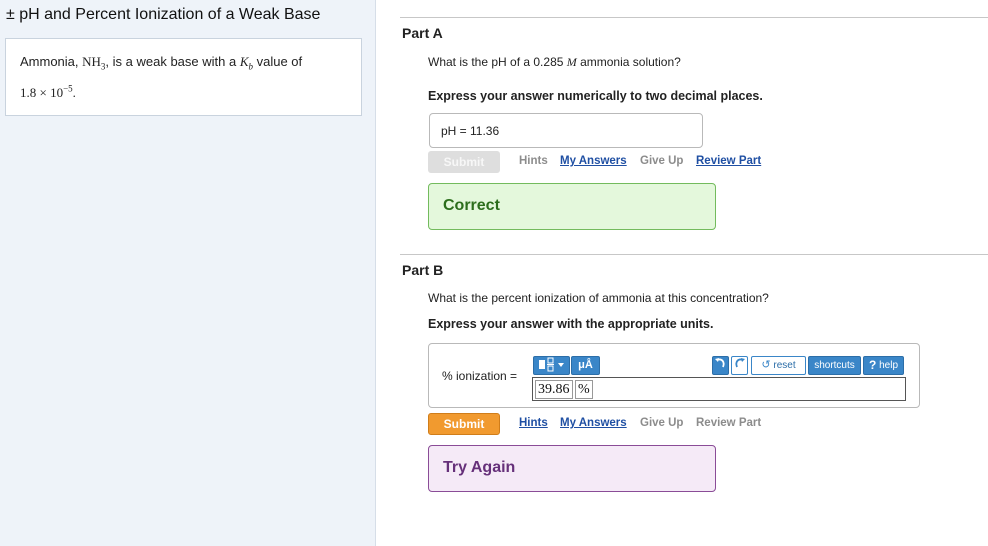  What do you see at coordinates (694, 254) in the screenshot?
I see `part-b-divider` at bounding box center [694, 254].